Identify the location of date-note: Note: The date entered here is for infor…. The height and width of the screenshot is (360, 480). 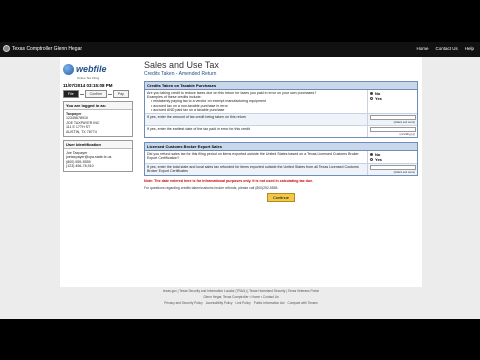
(229, 181).